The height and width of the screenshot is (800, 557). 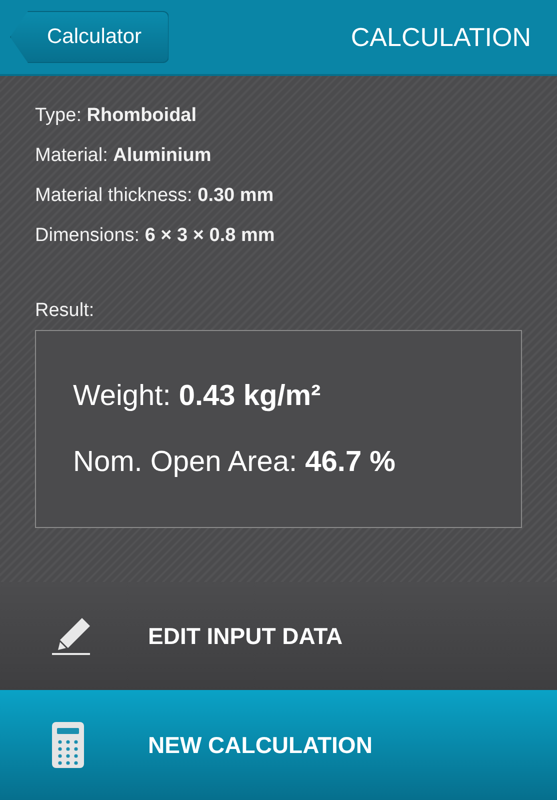 I want to click on result-line: Nom. Open Area: 46.7 %, so click(x=234, y=462).